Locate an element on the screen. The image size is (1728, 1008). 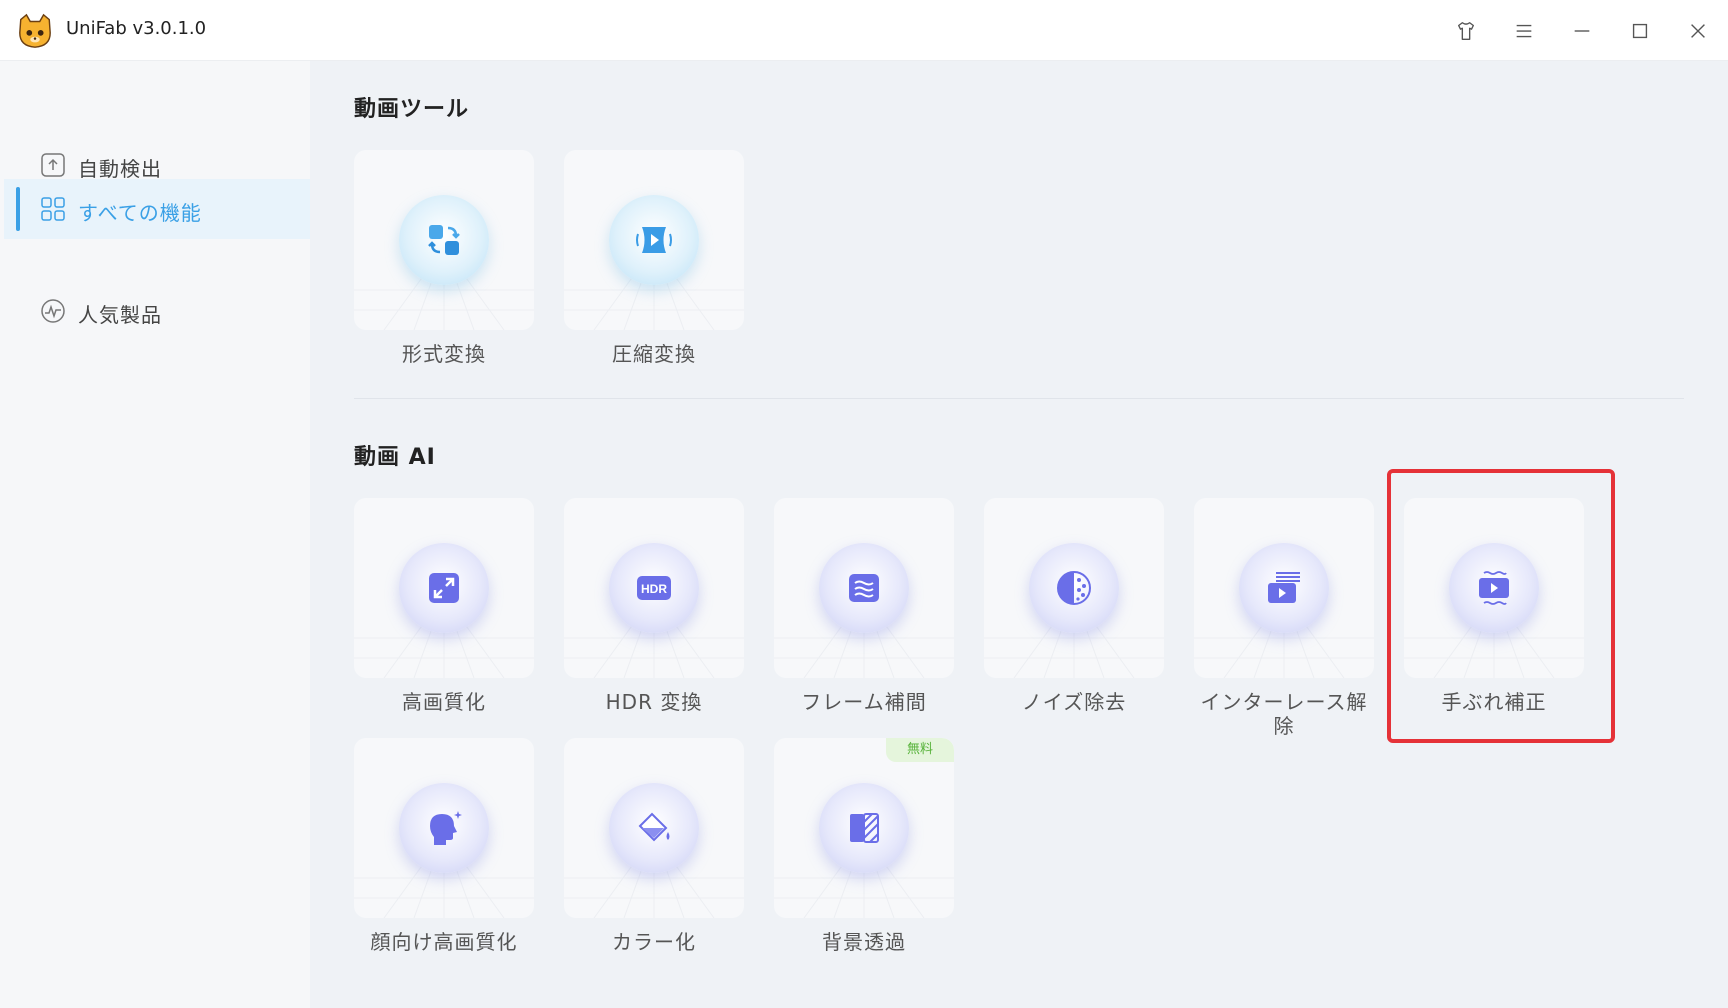
title-bar: UniFab v3.0.1.0 is located at coordinates (864, 30).